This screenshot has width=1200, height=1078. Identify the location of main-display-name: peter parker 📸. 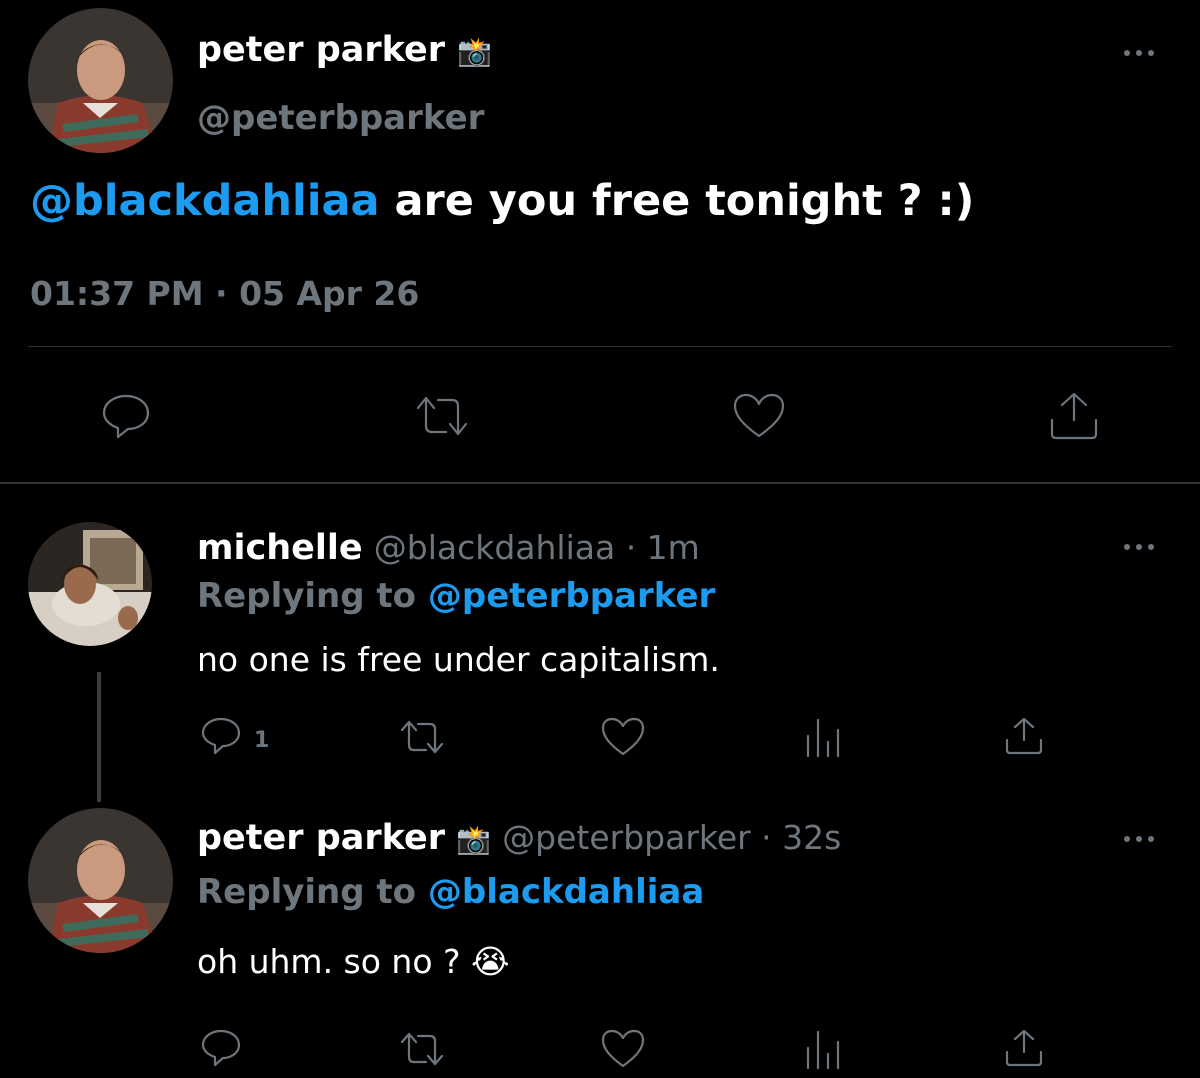
(344, 50).